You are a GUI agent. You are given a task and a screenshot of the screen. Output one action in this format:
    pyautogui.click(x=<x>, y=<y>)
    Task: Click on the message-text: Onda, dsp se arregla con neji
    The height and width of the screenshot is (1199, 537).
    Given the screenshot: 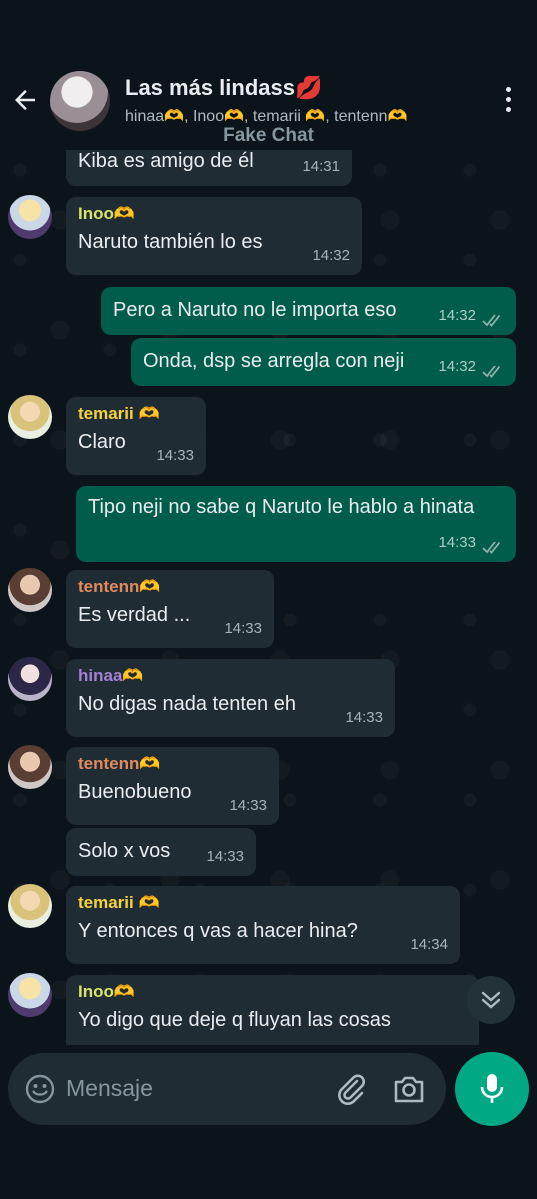 What is the action you would take?
    pyautogui.click(x=274, y=361)
    